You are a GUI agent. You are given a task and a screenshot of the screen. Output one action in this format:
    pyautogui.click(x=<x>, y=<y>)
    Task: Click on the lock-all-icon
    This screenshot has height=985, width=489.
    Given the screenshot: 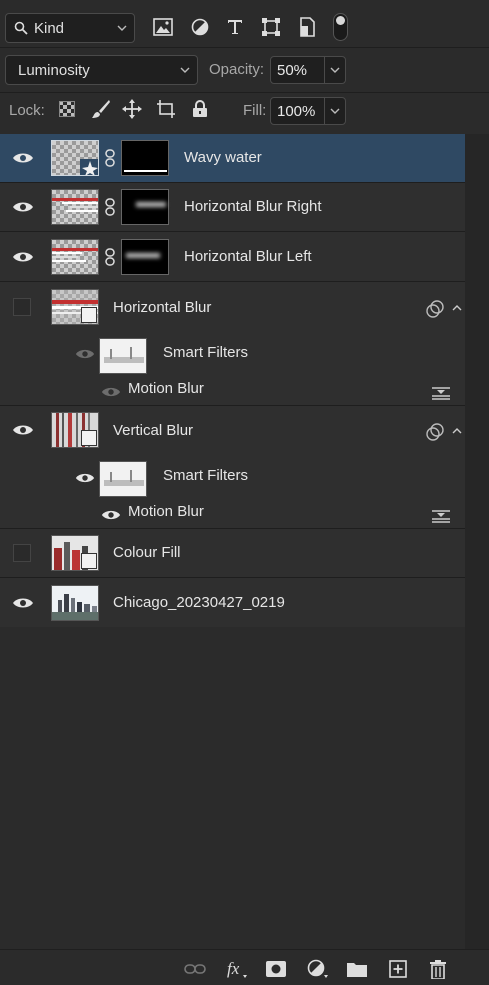 What is the action you would take?
    pyautogui.click(x=200, y=109)
    